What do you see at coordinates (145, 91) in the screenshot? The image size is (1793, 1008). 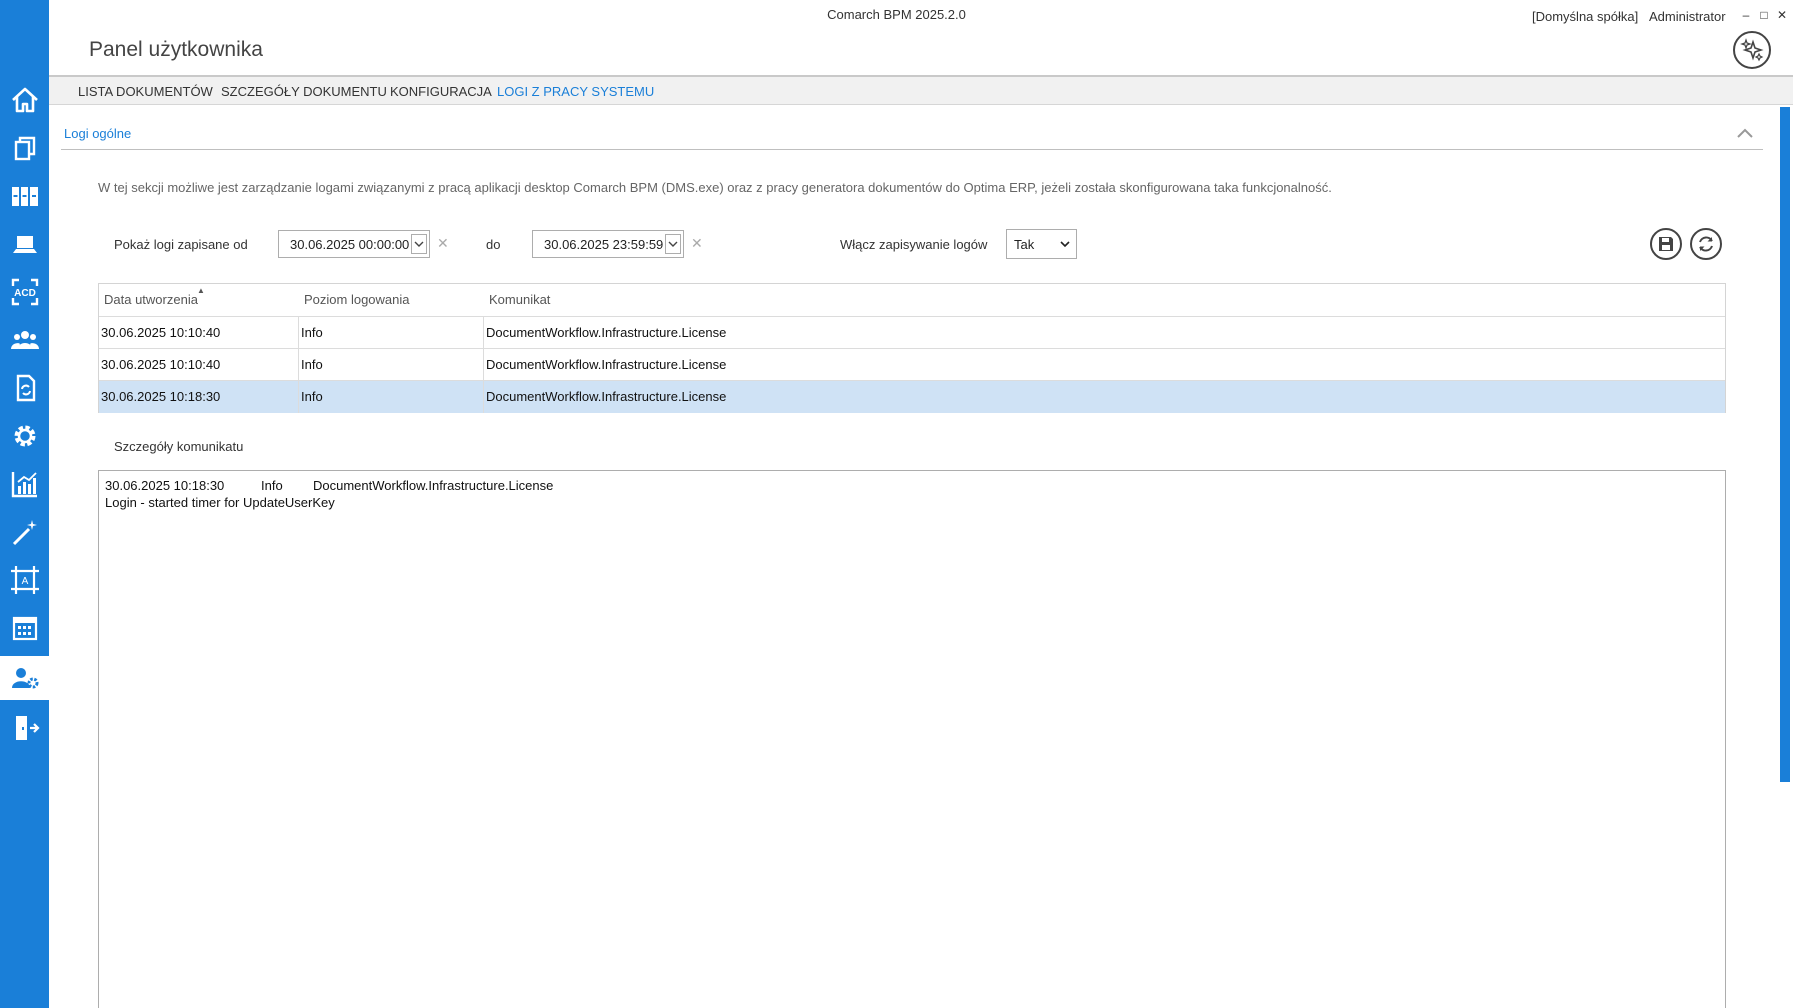 I see `tab-document-list: LISTA DOKUMENTÓW` at bounding box center [145, 91].